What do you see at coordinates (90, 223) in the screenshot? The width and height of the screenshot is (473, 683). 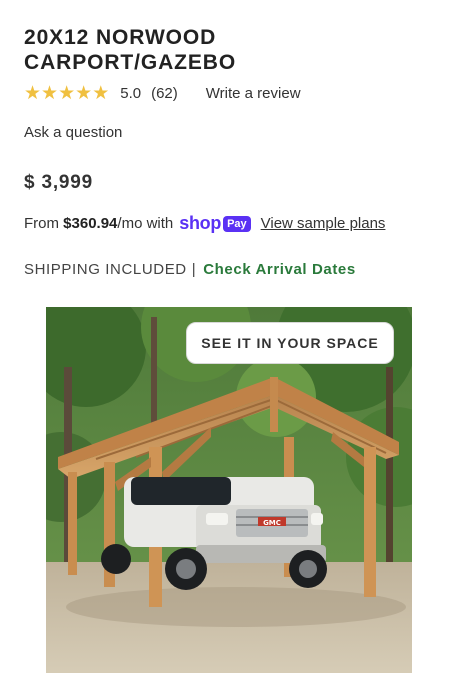 I see `financing-amount: $360.94` at bounding box center [90, 223].